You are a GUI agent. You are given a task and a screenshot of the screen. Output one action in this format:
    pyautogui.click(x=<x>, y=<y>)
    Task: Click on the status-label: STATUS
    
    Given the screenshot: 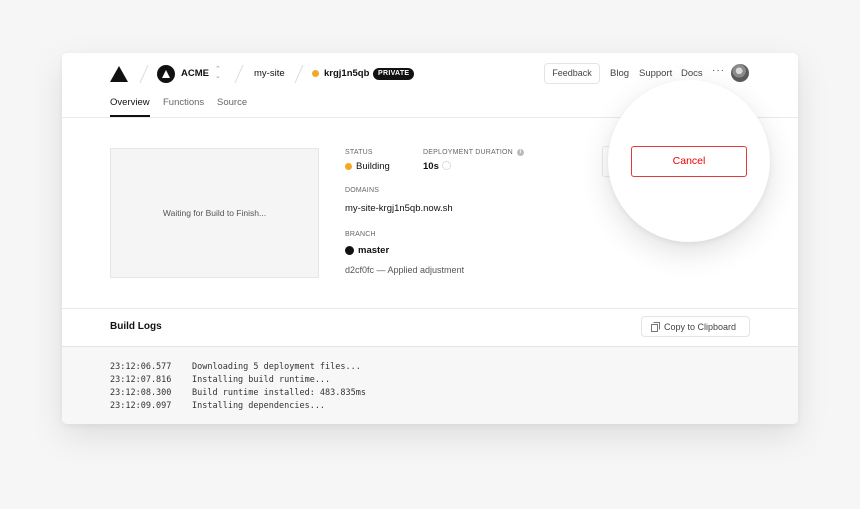 What is the action you would take?
    pyautogui.click(x=359, y=152)
    